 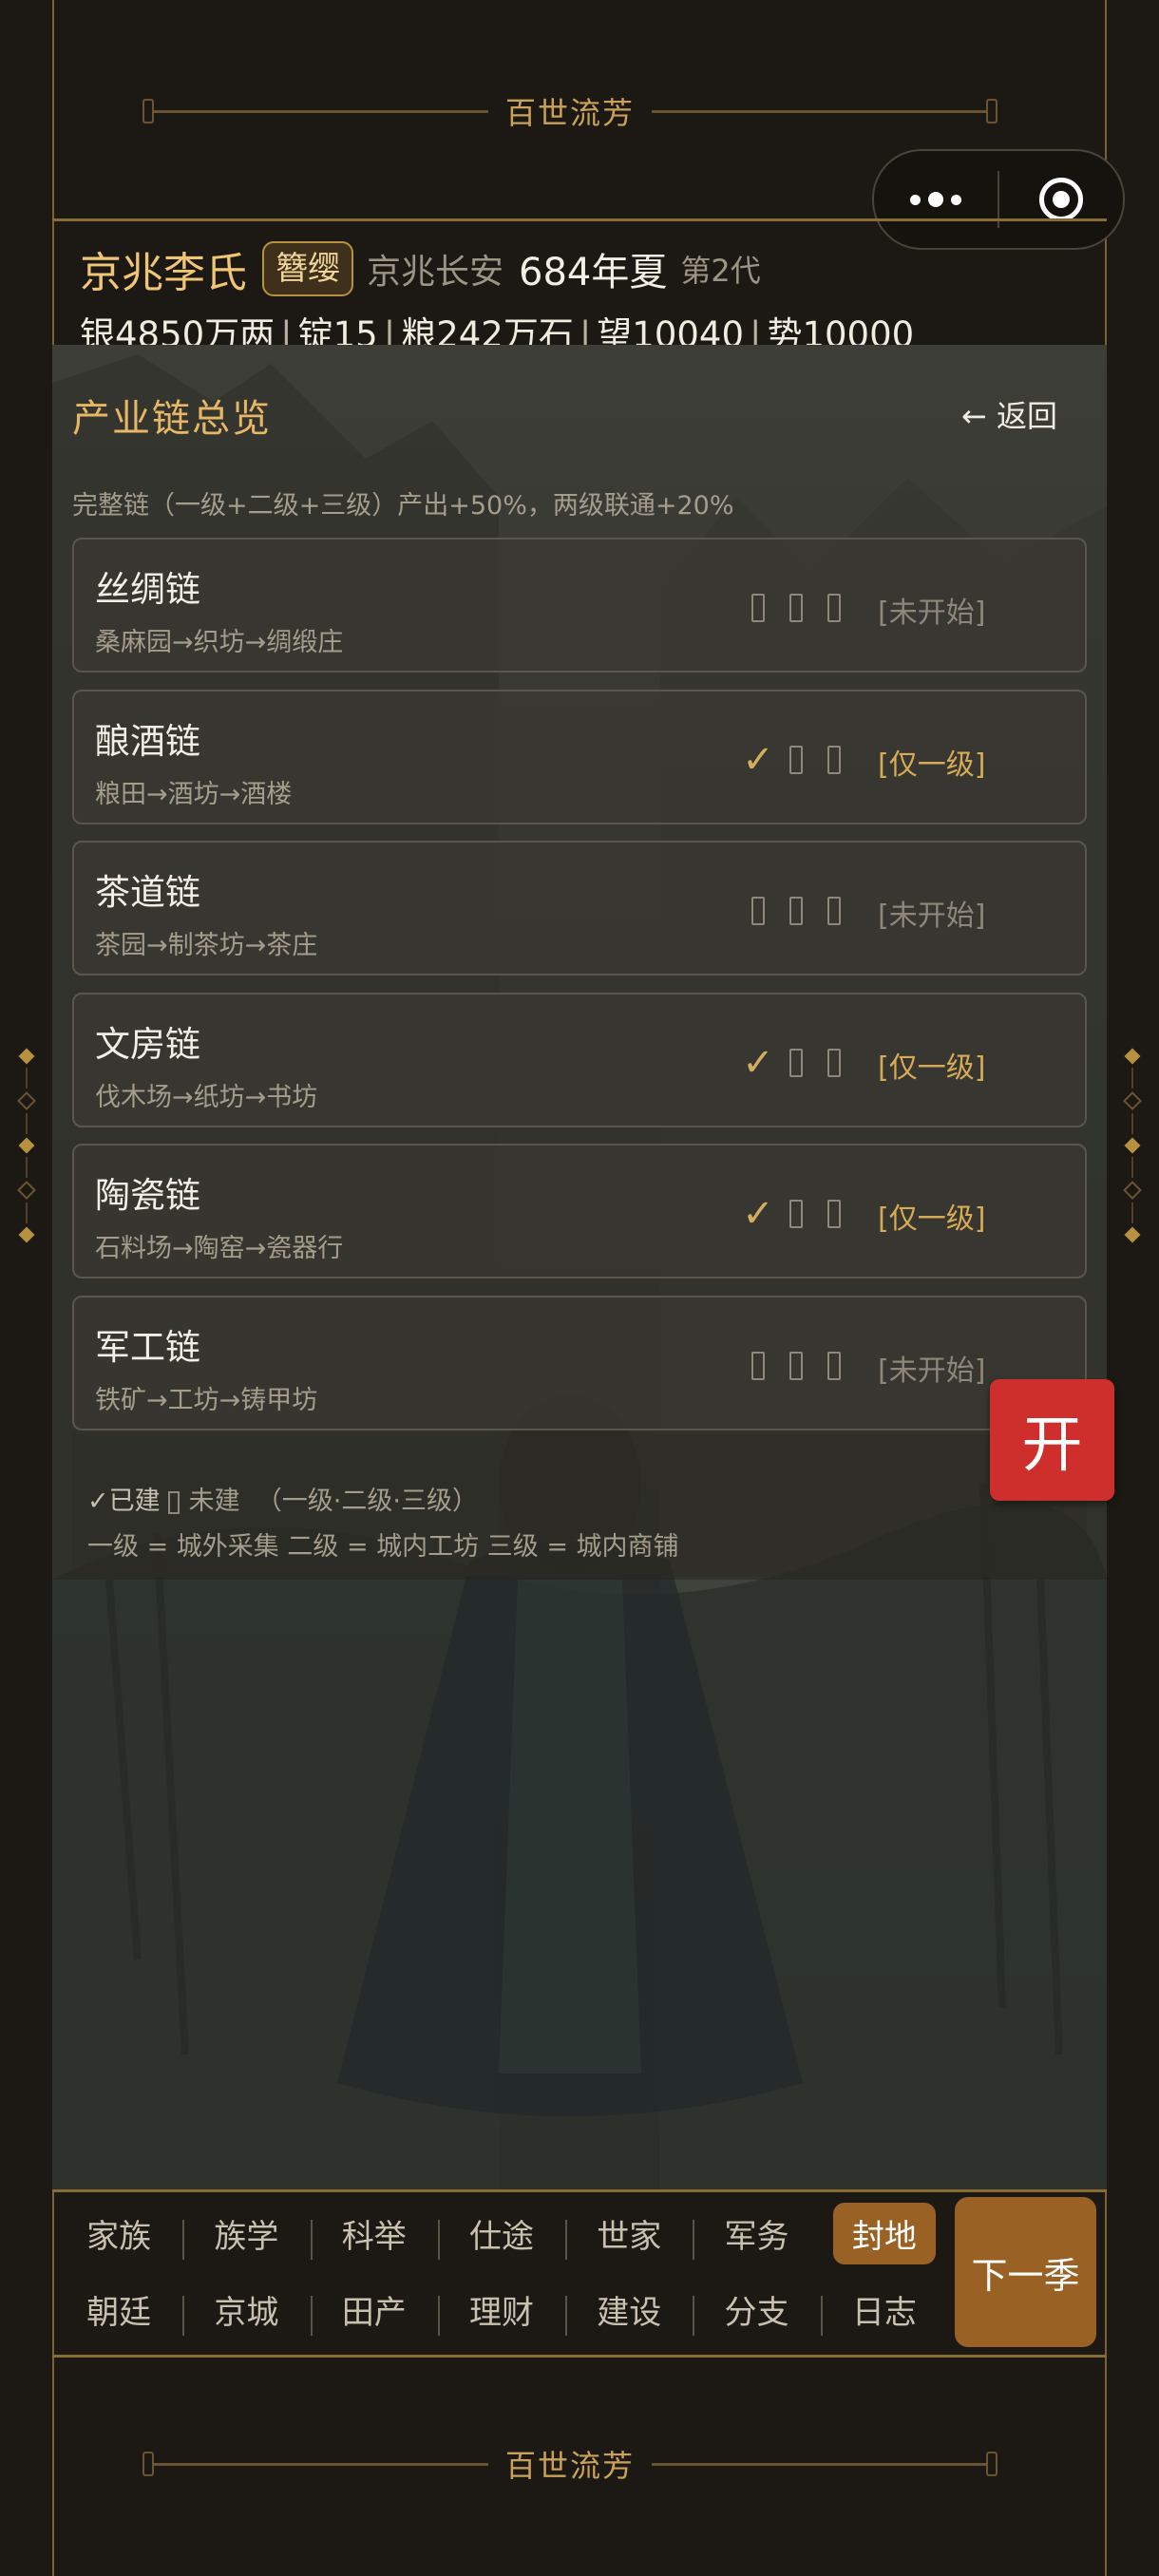 I want to click on nav-item-label: 日志, so click(x=884, y=2312).